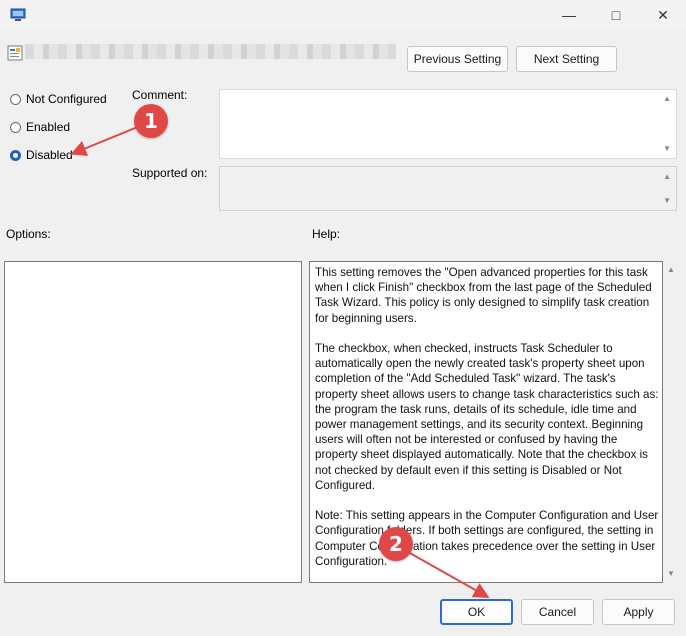  Describe the element at coordinates (557, 612) in the screenshot. I see `cancel-button: Cancel` at that location.